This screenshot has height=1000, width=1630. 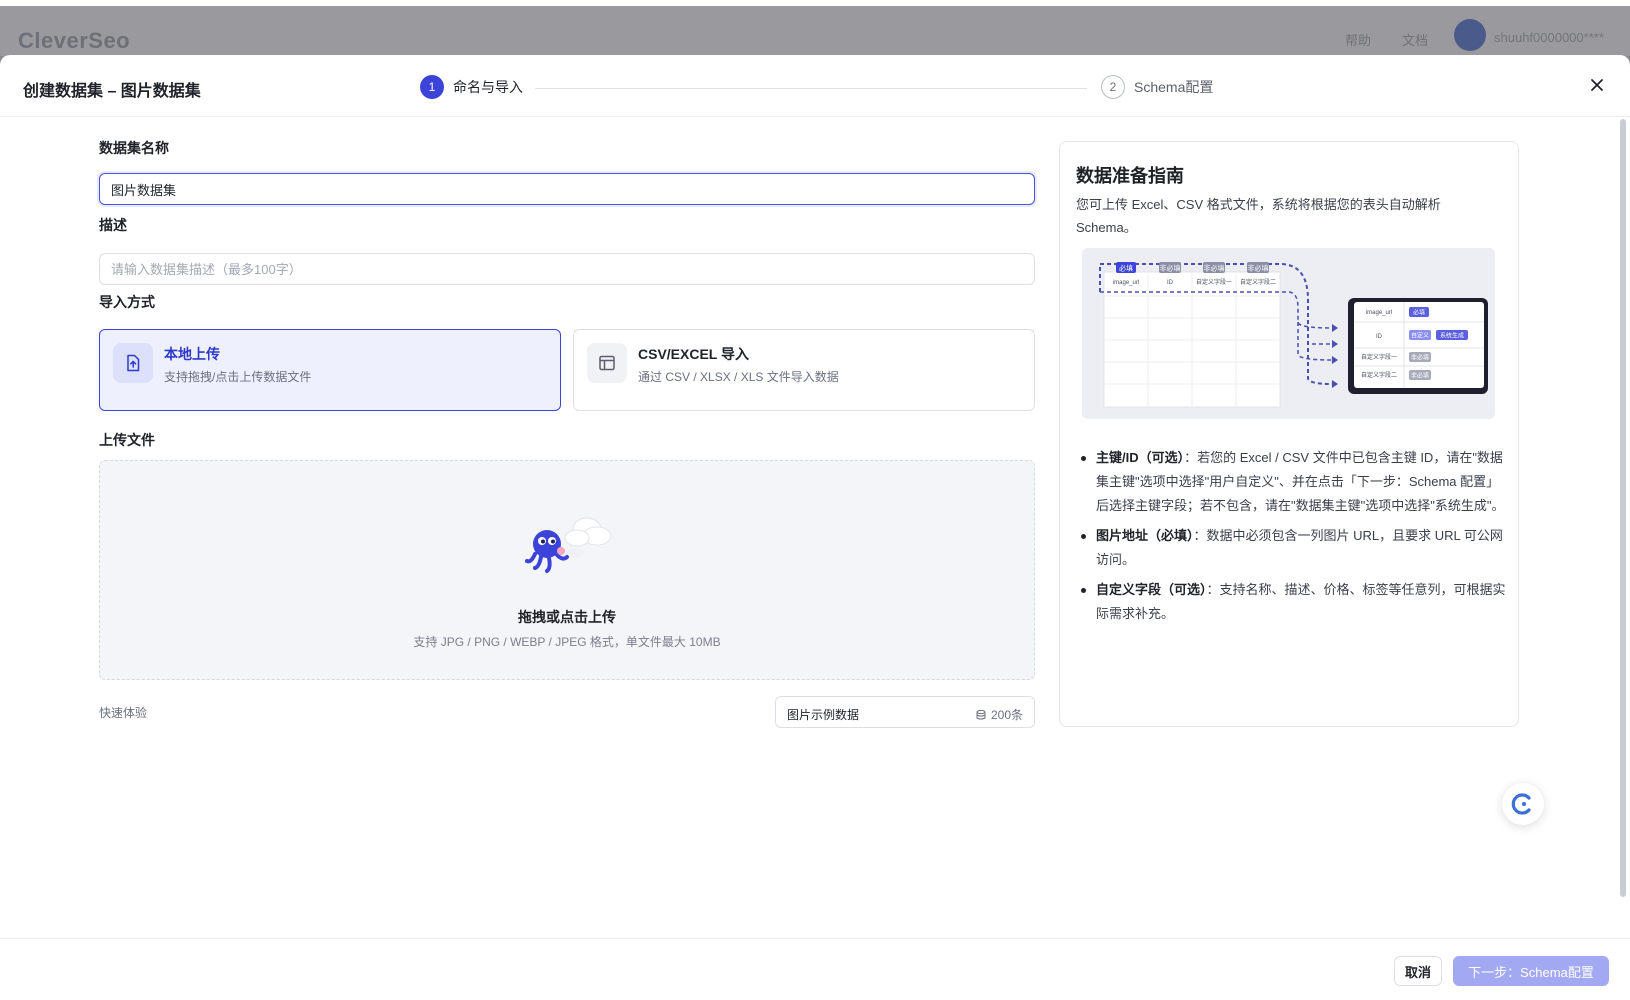 I want to click on assistant-float-button, so click(x=1523, y=804).